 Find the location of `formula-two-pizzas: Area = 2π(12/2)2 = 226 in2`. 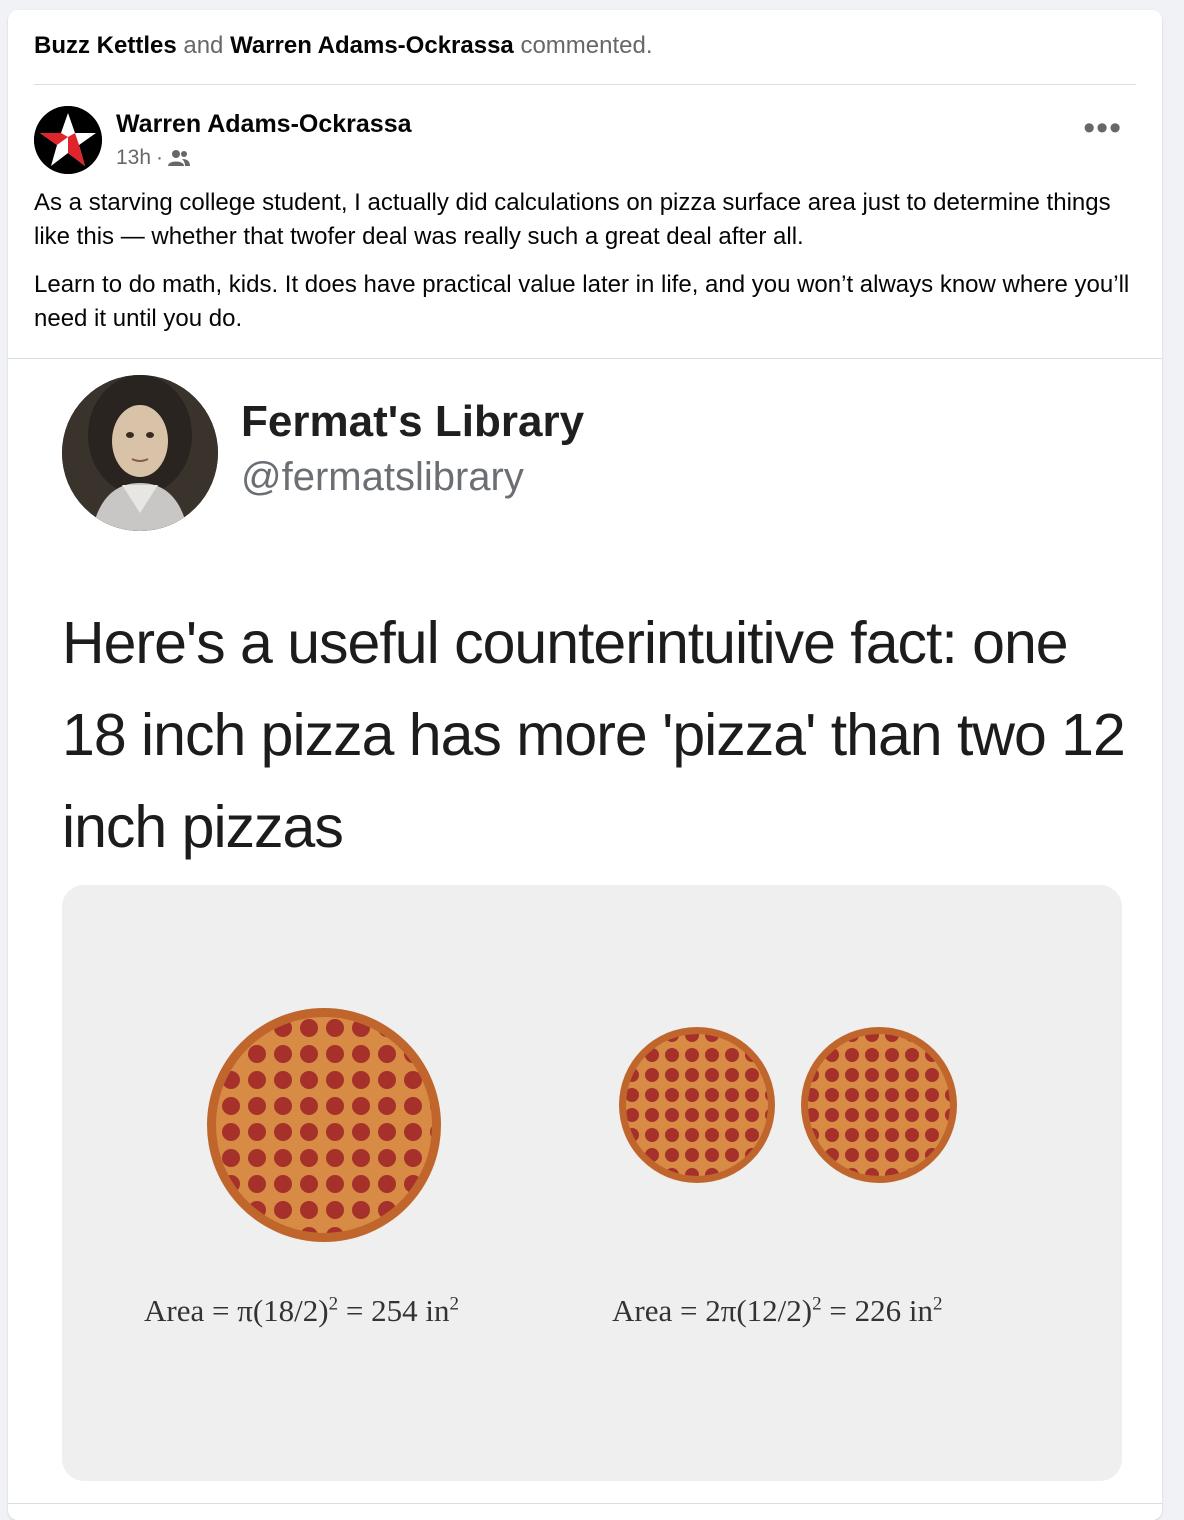

formula-two-pizzas: Area = 2π(12/2)2 = 226 in2 is located at coordinates (777, 1310).